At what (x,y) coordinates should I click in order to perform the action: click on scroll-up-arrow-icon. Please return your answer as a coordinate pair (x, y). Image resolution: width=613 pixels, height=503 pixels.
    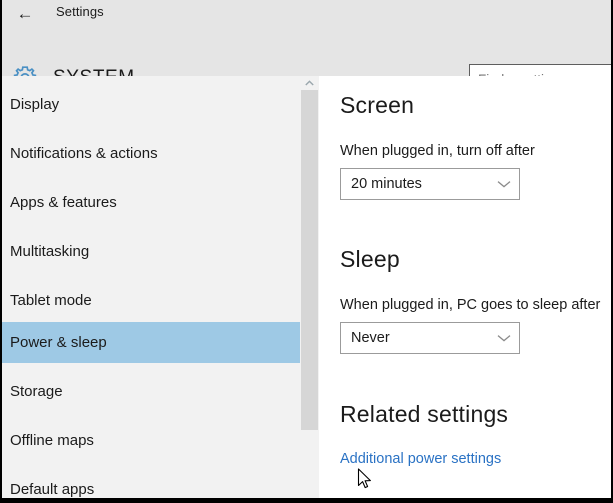
    Looking at the image, I should click on (309, 83).